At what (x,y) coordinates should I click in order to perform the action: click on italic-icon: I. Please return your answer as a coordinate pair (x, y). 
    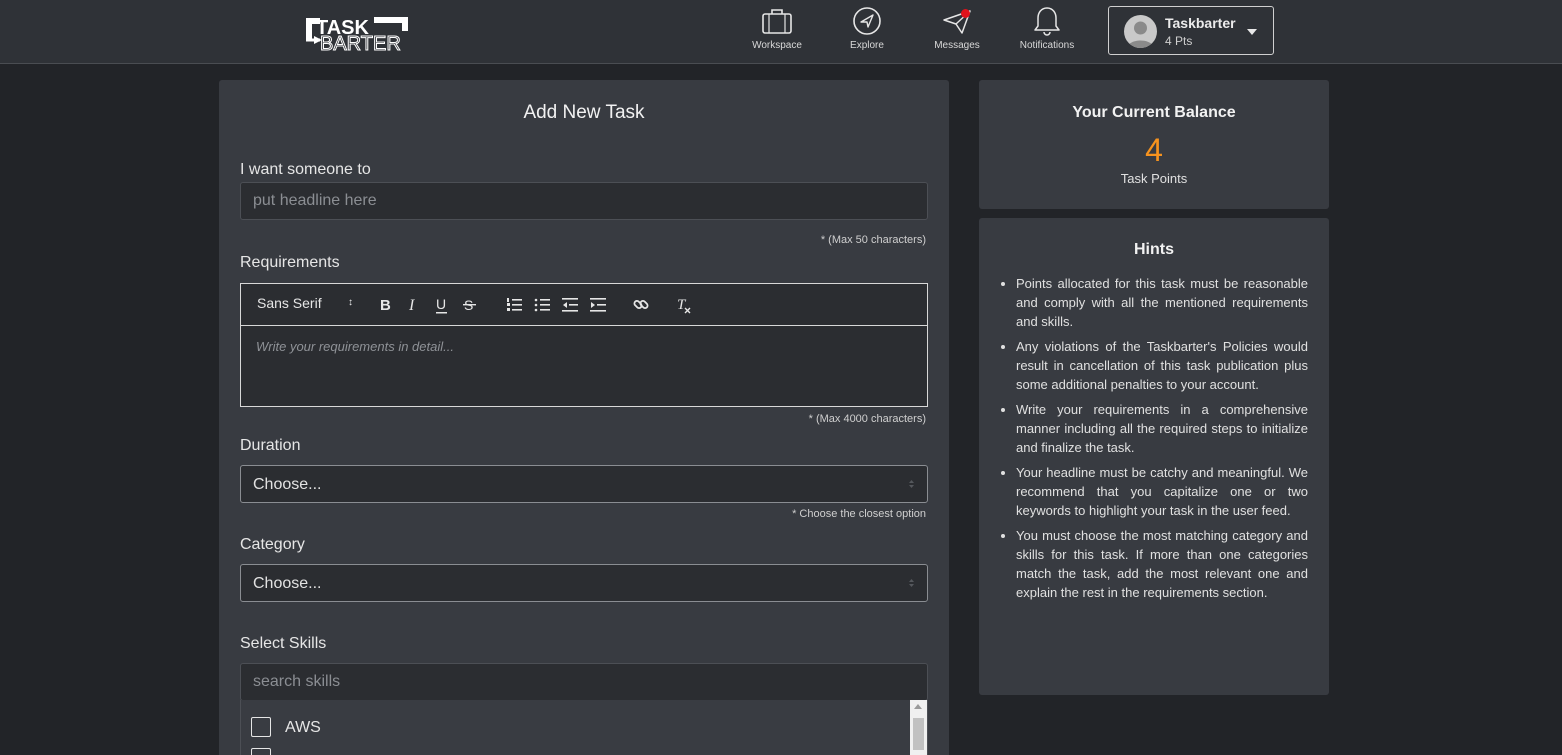
    Looking at the image, I should click on (414, 305).